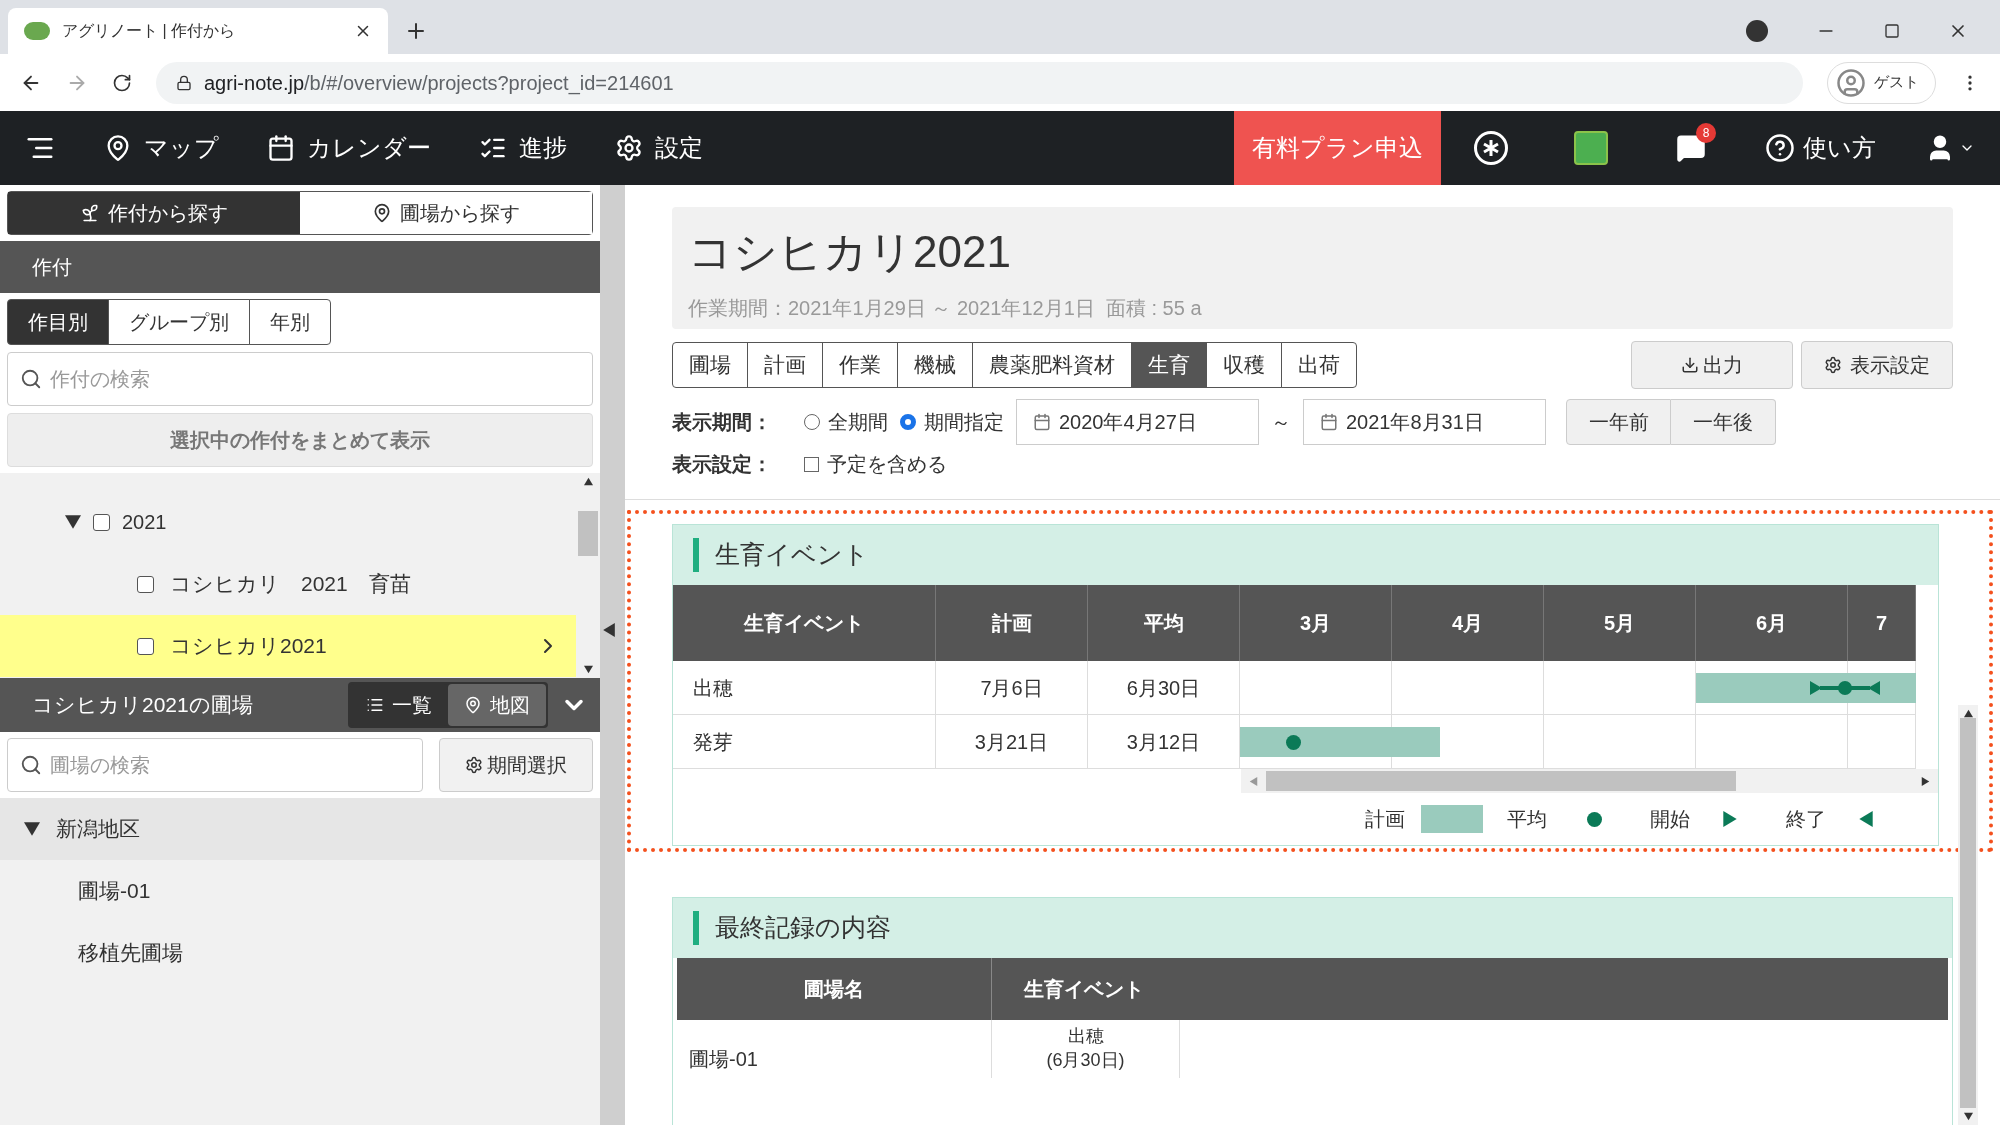 This screenshot has width=2000, height=1125. What do you see at coordinates (1712, 365) in the screenshot?
I see `export-button: 出力` at bounding box center [1712, 365].